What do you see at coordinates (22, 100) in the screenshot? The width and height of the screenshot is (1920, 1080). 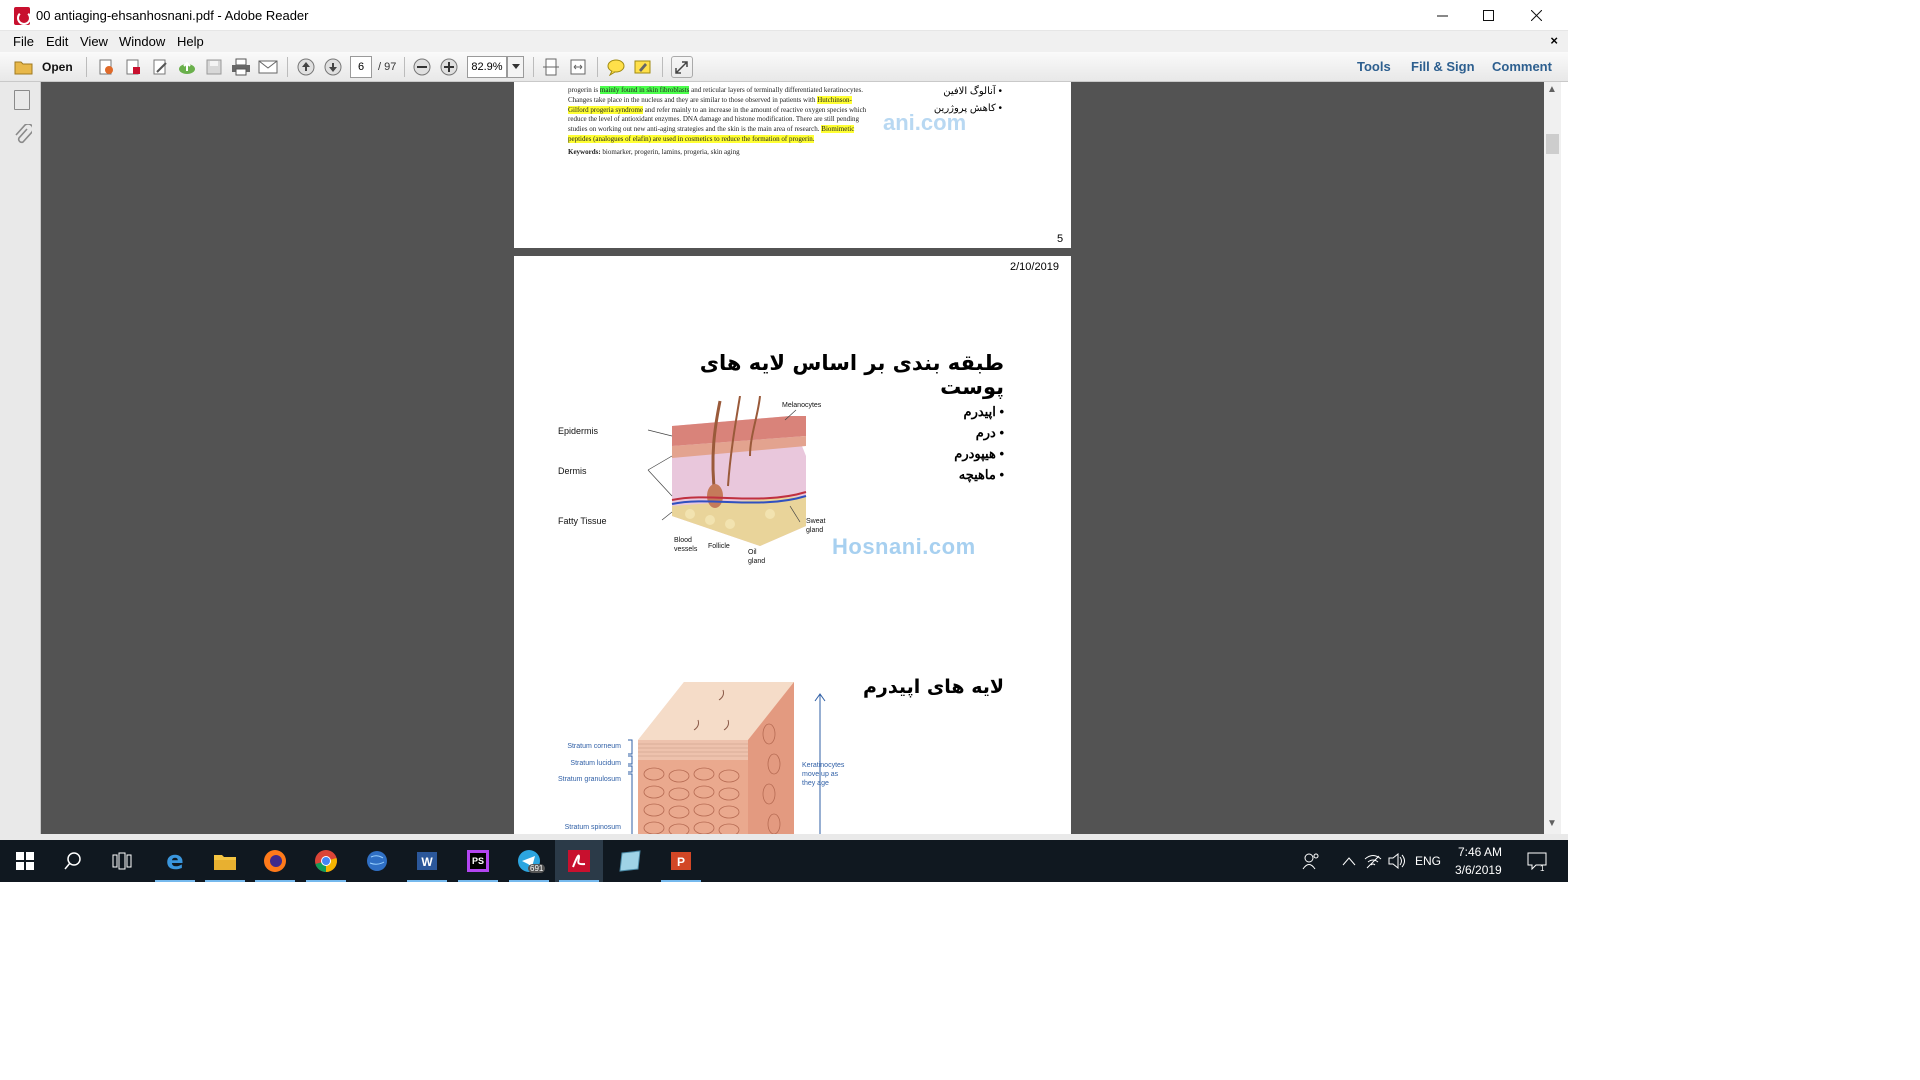 I see `page-thumbnails-icon` at bounding box center [22, 100].